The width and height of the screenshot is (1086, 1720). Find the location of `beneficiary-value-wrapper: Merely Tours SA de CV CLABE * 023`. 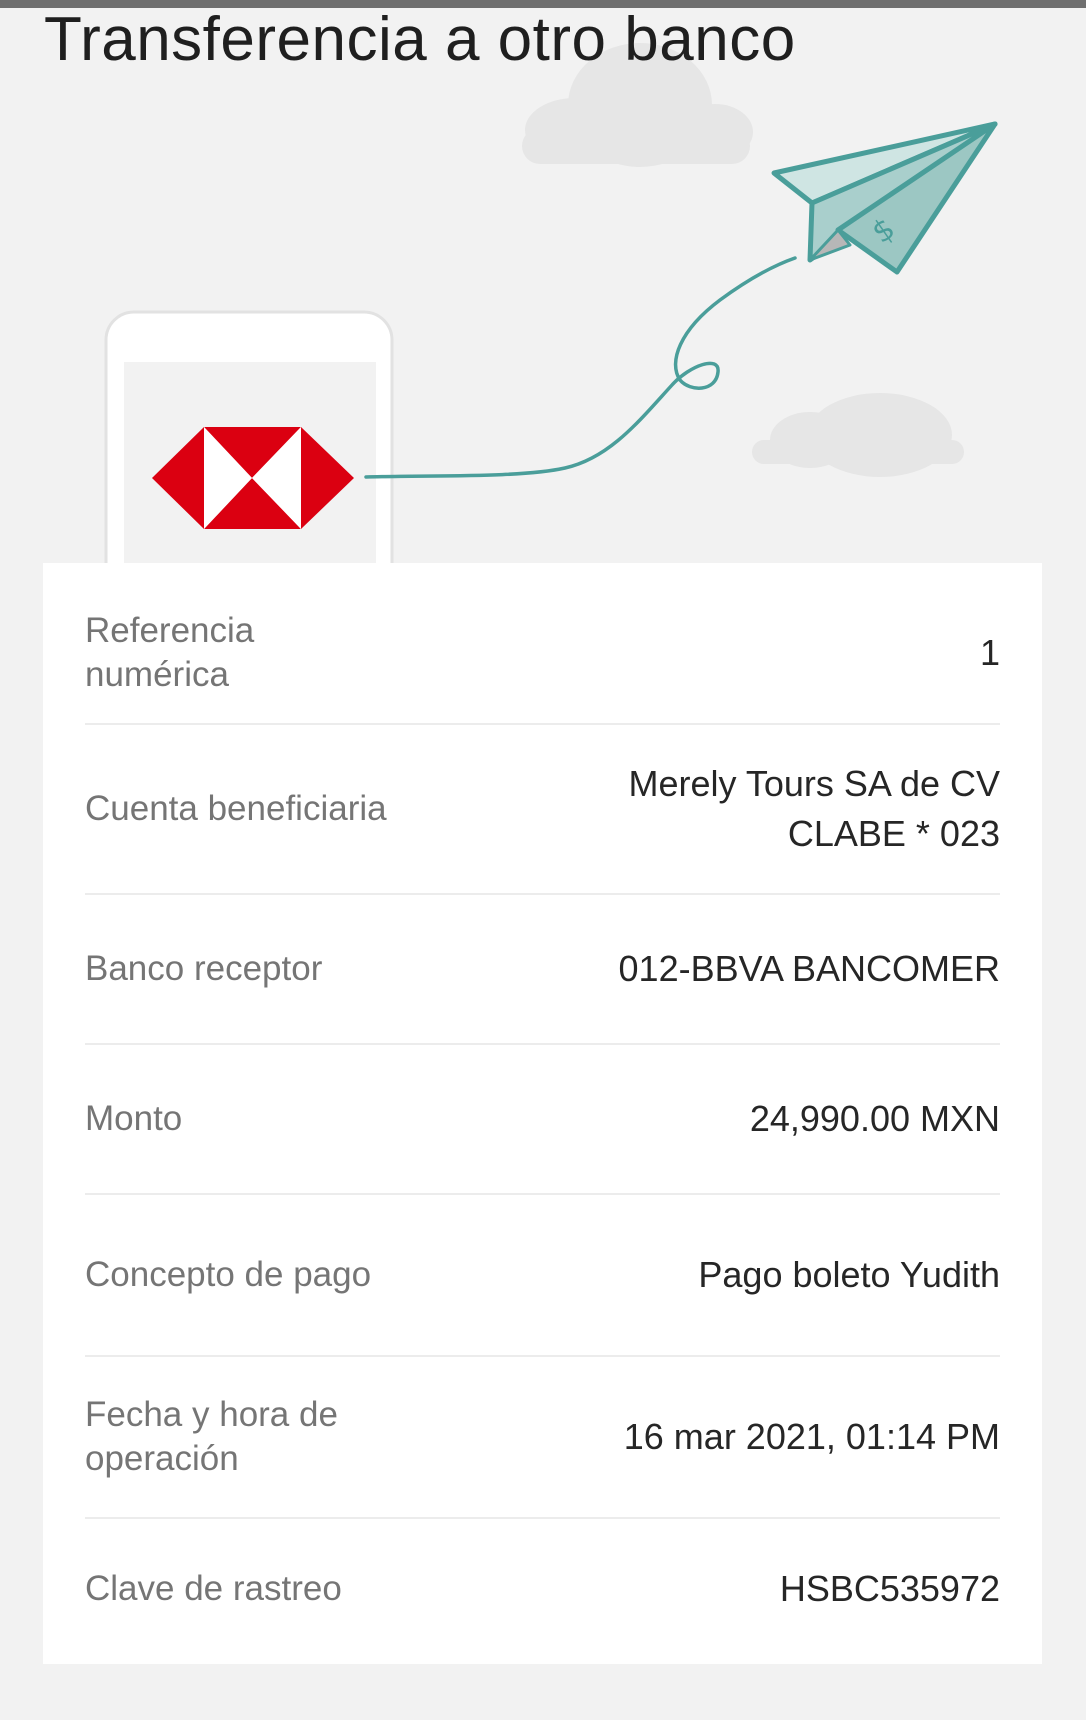

beneficiary-value-wrapper: Merely Tours SA de CV CLABE * 023 is located at coordinates (815, 809).